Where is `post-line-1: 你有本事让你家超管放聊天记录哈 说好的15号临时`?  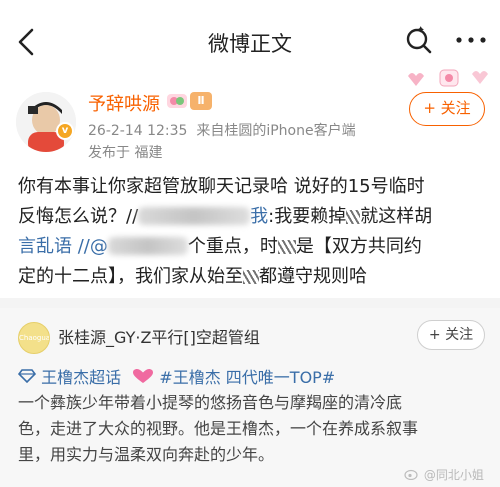
post-line-1: 你有本事让你家超管放聊天记录哈 说好的15号临时 is located at coordinates (253, 187).